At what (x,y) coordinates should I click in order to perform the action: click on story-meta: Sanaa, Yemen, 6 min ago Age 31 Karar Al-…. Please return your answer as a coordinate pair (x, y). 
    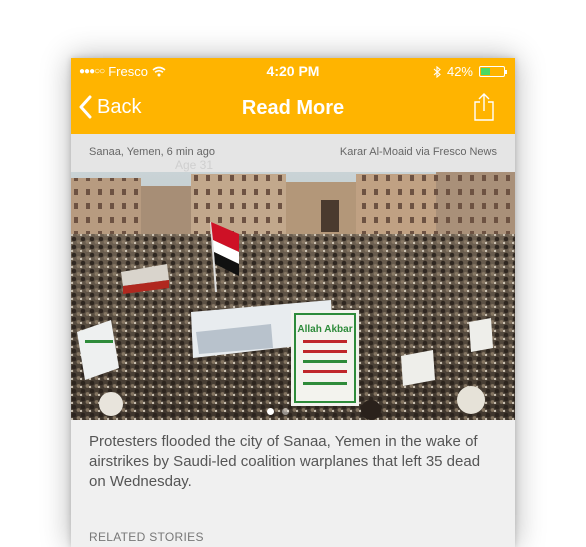
    Looking at the image, I should click on (293, 153).